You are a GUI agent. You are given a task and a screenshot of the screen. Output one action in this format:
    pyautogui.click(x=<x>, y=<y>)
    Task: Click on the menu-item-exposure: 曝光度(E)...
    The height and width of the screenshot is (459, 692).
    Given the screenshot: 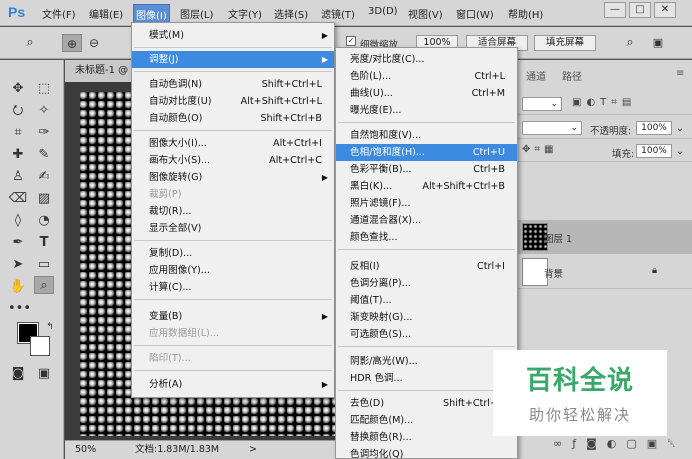 What is the action you would take?
    pyautogui.click(x=426, y=110)
    